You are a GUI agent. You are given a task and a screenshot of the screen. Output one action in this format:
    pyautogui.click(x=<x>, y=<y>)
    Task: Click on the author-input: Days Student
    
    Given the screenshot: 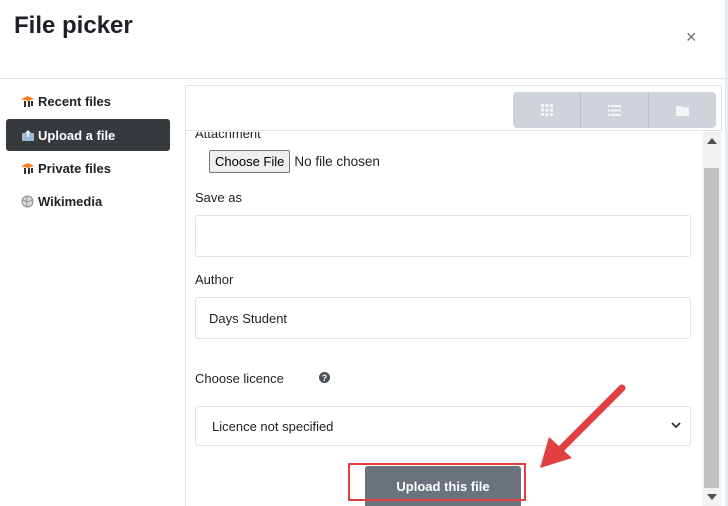 What is the action you would take?
    pyautogui.click(x=443, y=318)
    